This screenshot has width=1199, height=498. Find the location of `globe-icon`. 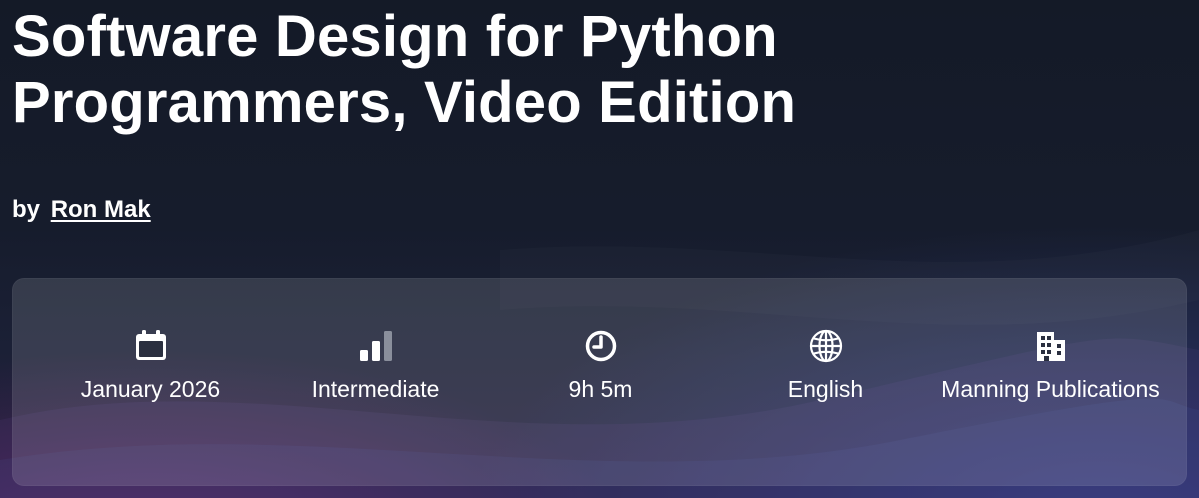

globe-icon is located at coordinates (826, 346).